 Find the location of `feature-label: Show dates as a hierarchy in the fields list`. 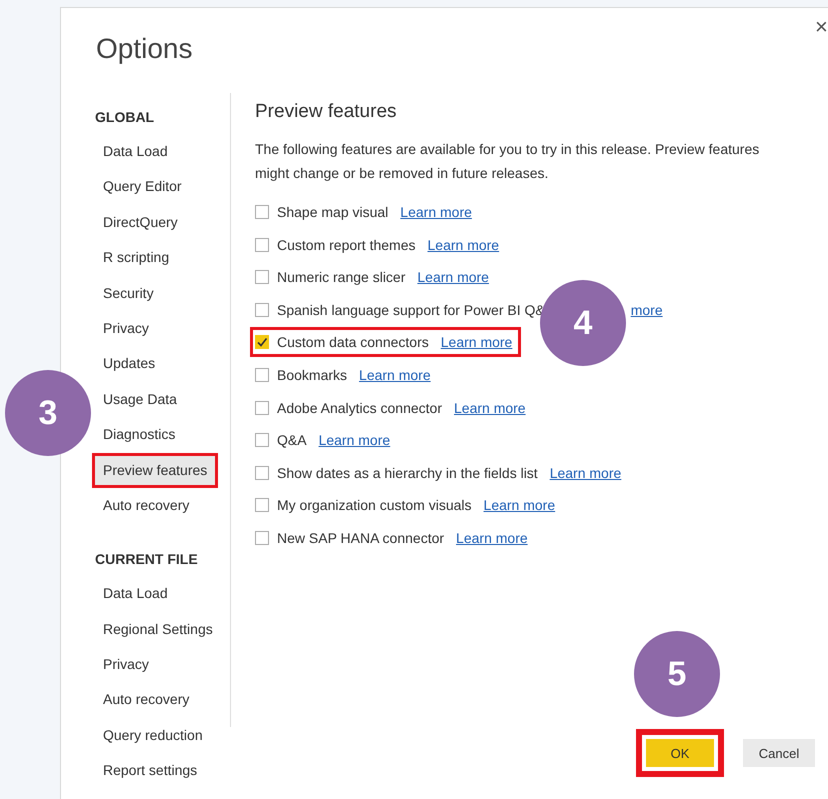

feature-label: Show dates as a hierarchy in the fields list is located at coordinates (407, 472).